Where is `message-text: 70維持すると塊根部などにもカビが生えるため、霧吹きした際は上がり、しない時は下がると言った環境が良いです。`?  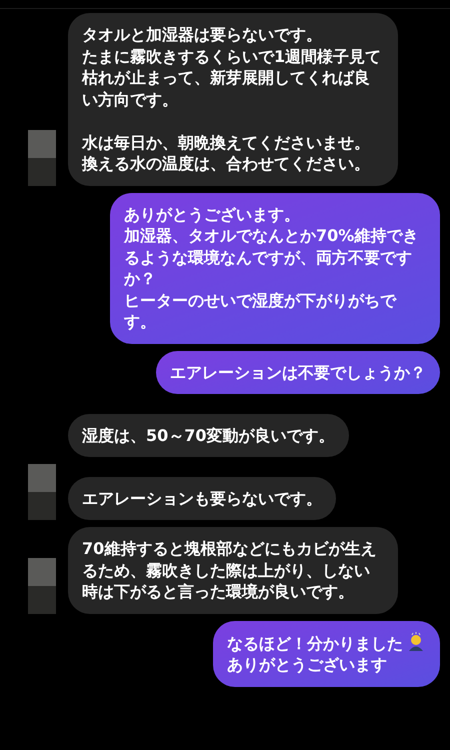
message-text: 70維持すると塊根部などにもカビが生えるため、霧吹きした際は上がり、しない時は下がると言った環境が良いです。 is located at coordinates (229, 570).